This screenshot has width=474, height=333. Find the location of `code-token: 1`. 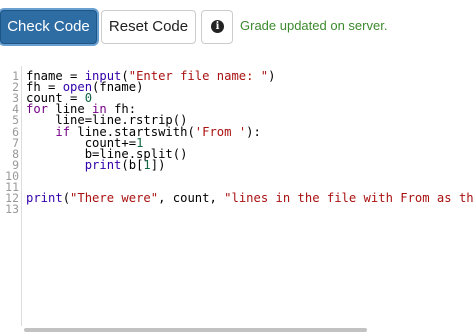

code-token: 1 is located at coordinates (147, 164).